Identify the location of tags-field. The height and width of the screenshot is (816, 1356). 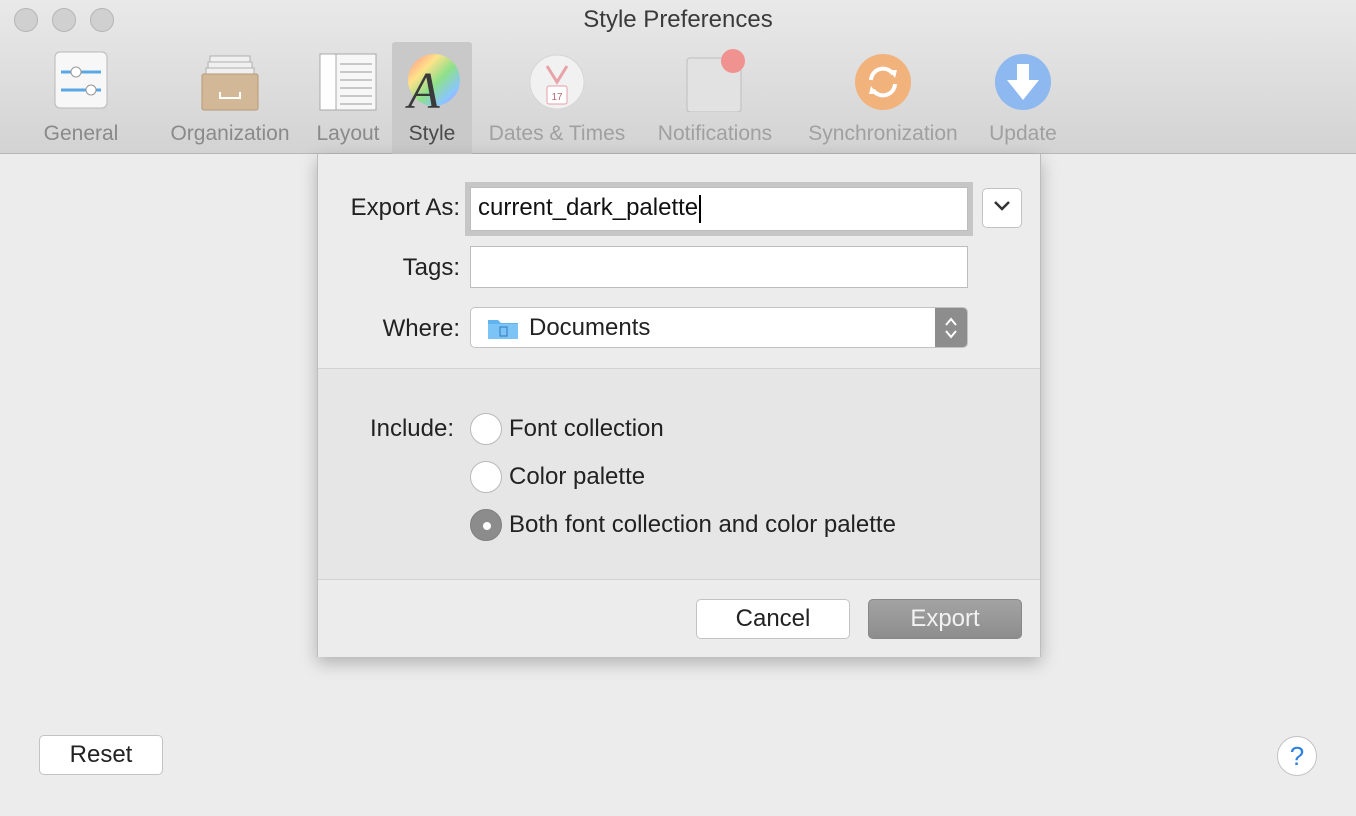
(719, 267).